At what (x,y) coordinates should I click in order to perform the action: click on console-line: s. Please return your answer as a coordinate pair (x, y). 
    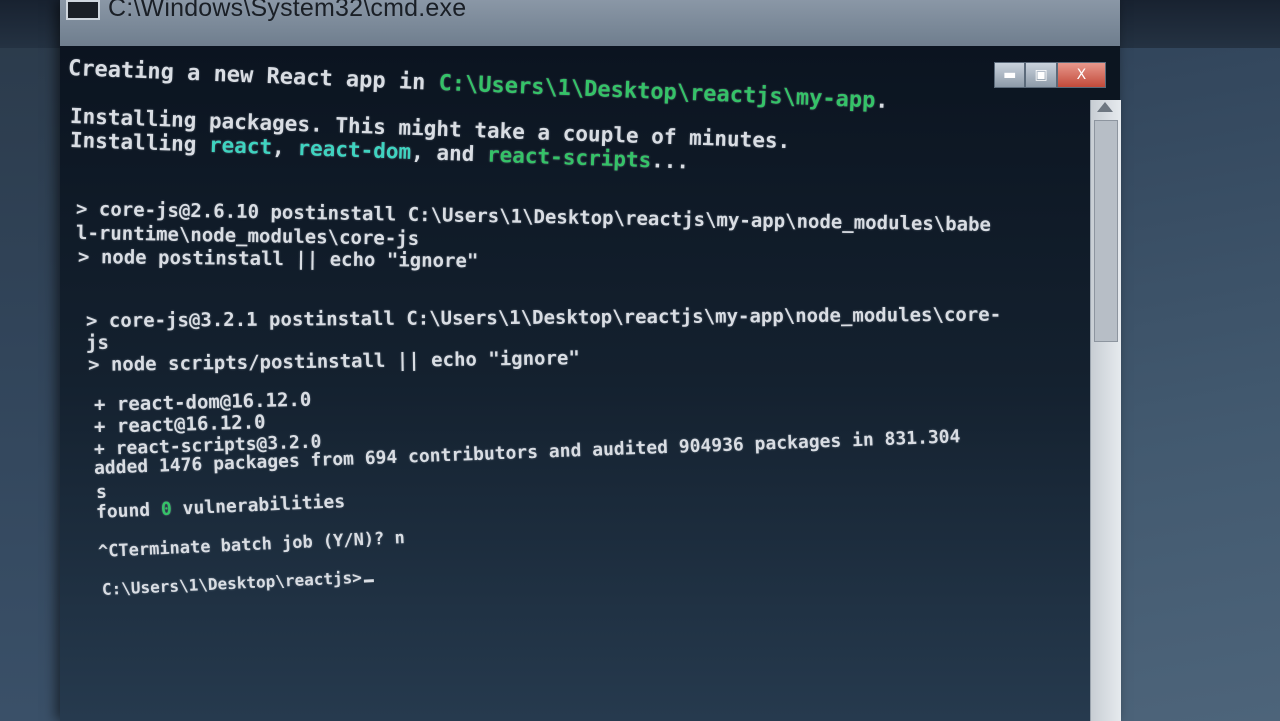
    Looking at the image, I should click on (101, 492).